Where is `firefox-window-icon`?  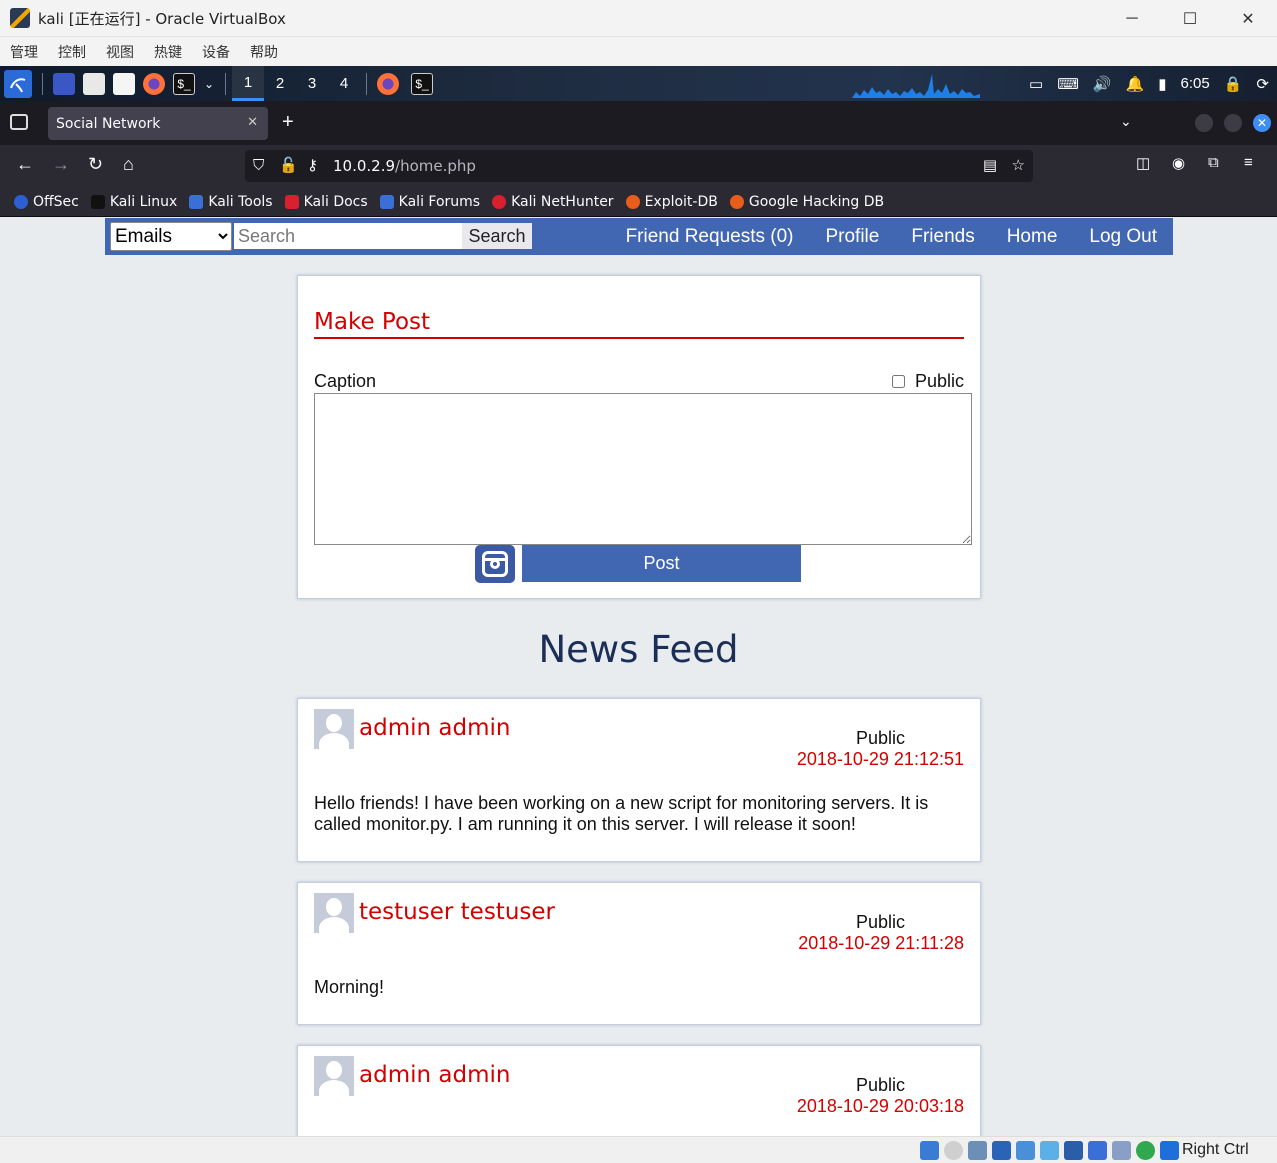 firefox-window-icon is located at coordinates (388, 83).